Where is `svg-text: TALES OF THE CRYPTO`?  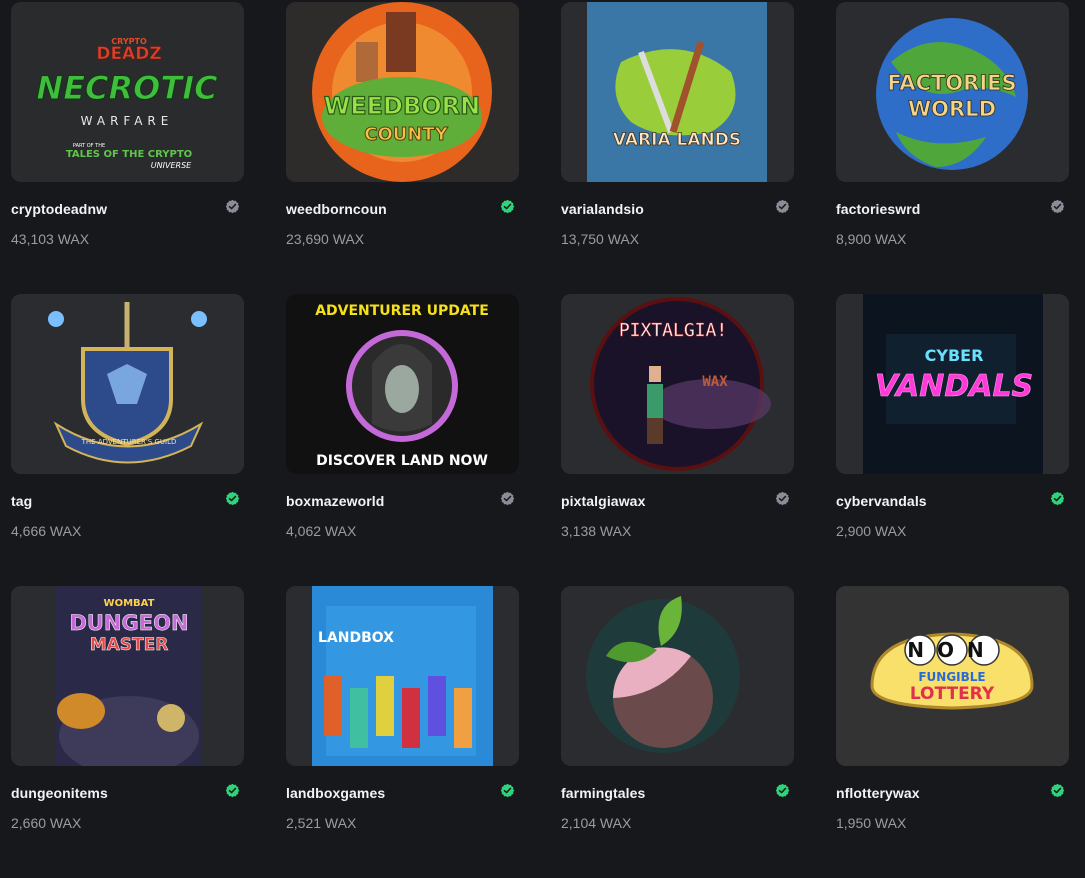 svg-text: TALES OF THE CRYPTO is located at coordinates (129, 154).